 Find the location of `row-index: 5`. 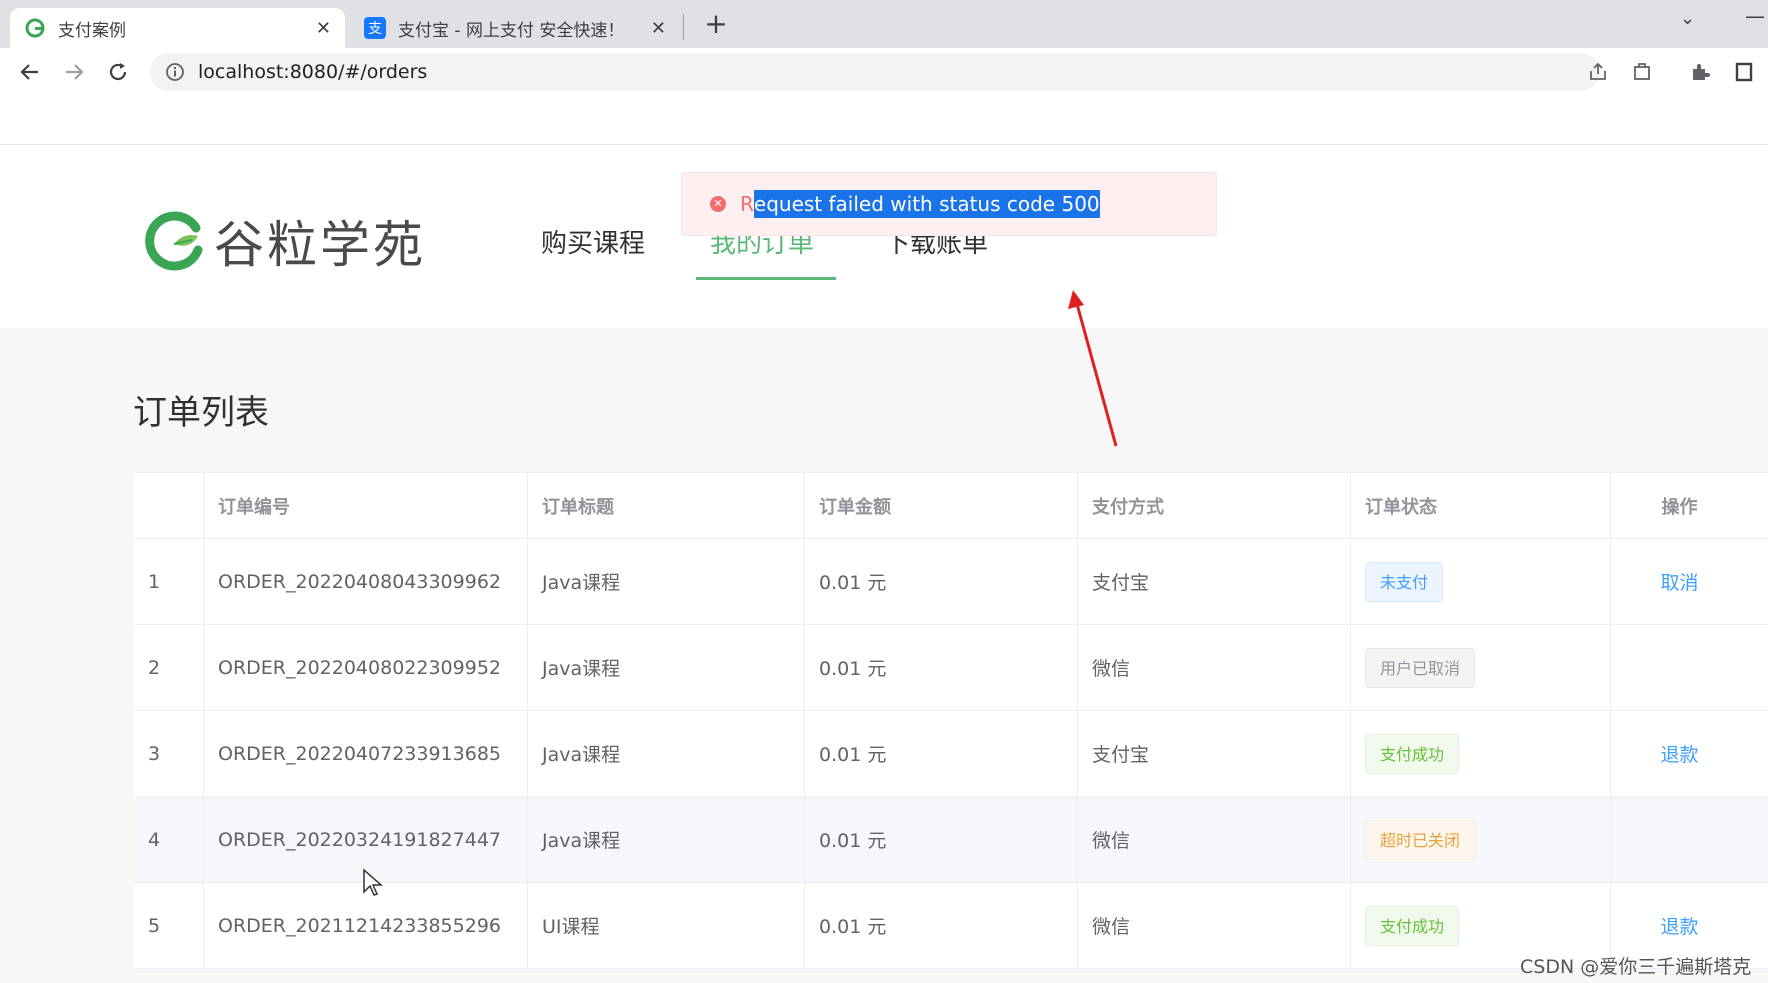

row-index: 5 is located at coordinates (169, 925).